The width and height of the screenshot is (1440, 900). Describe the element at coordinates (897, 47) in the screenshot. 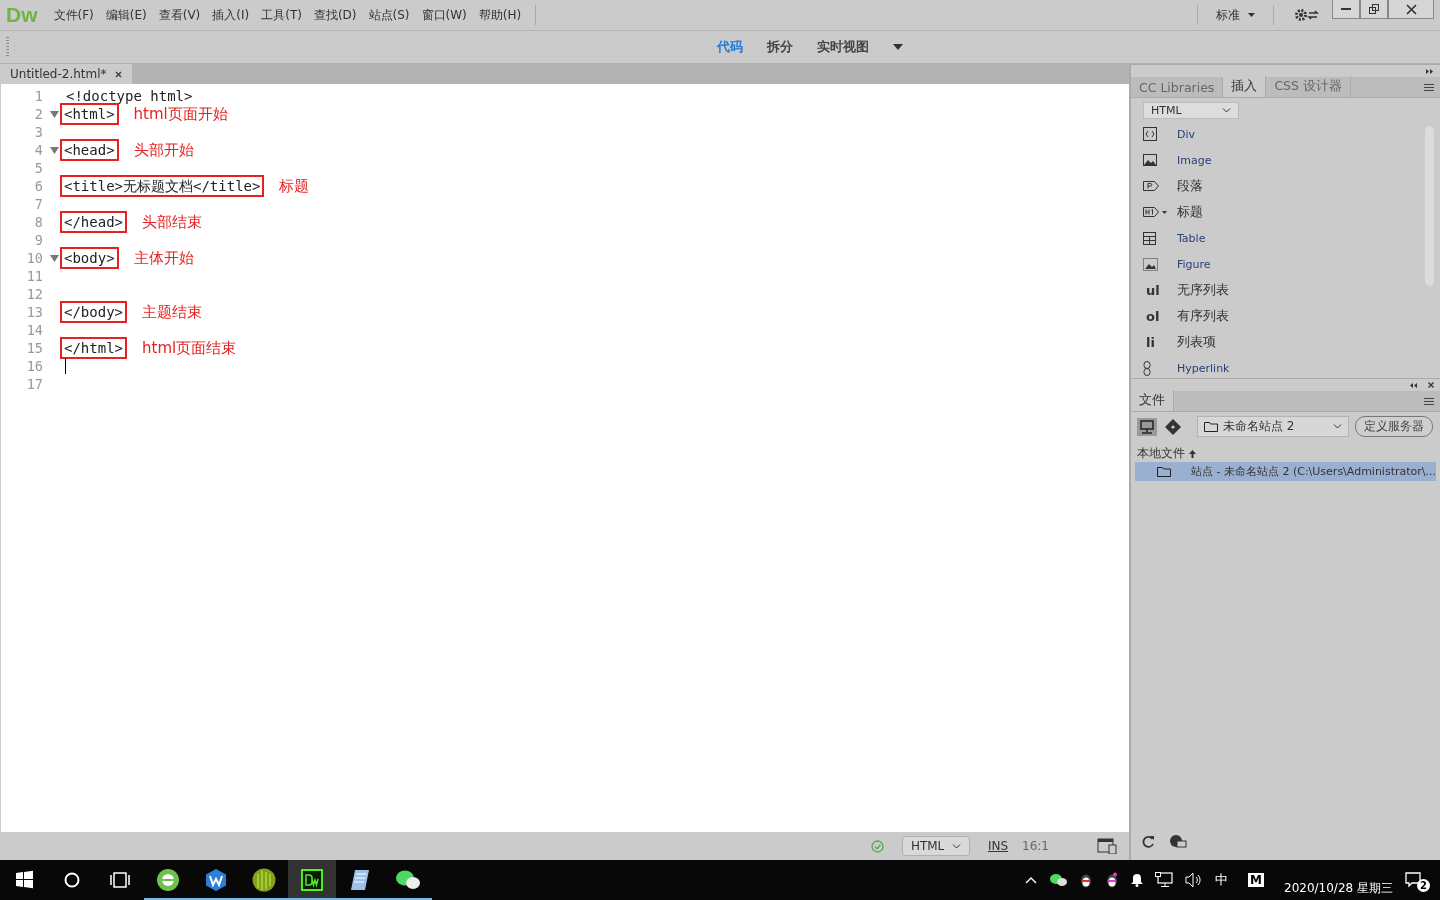

I see `dropdown-icon` at that location.